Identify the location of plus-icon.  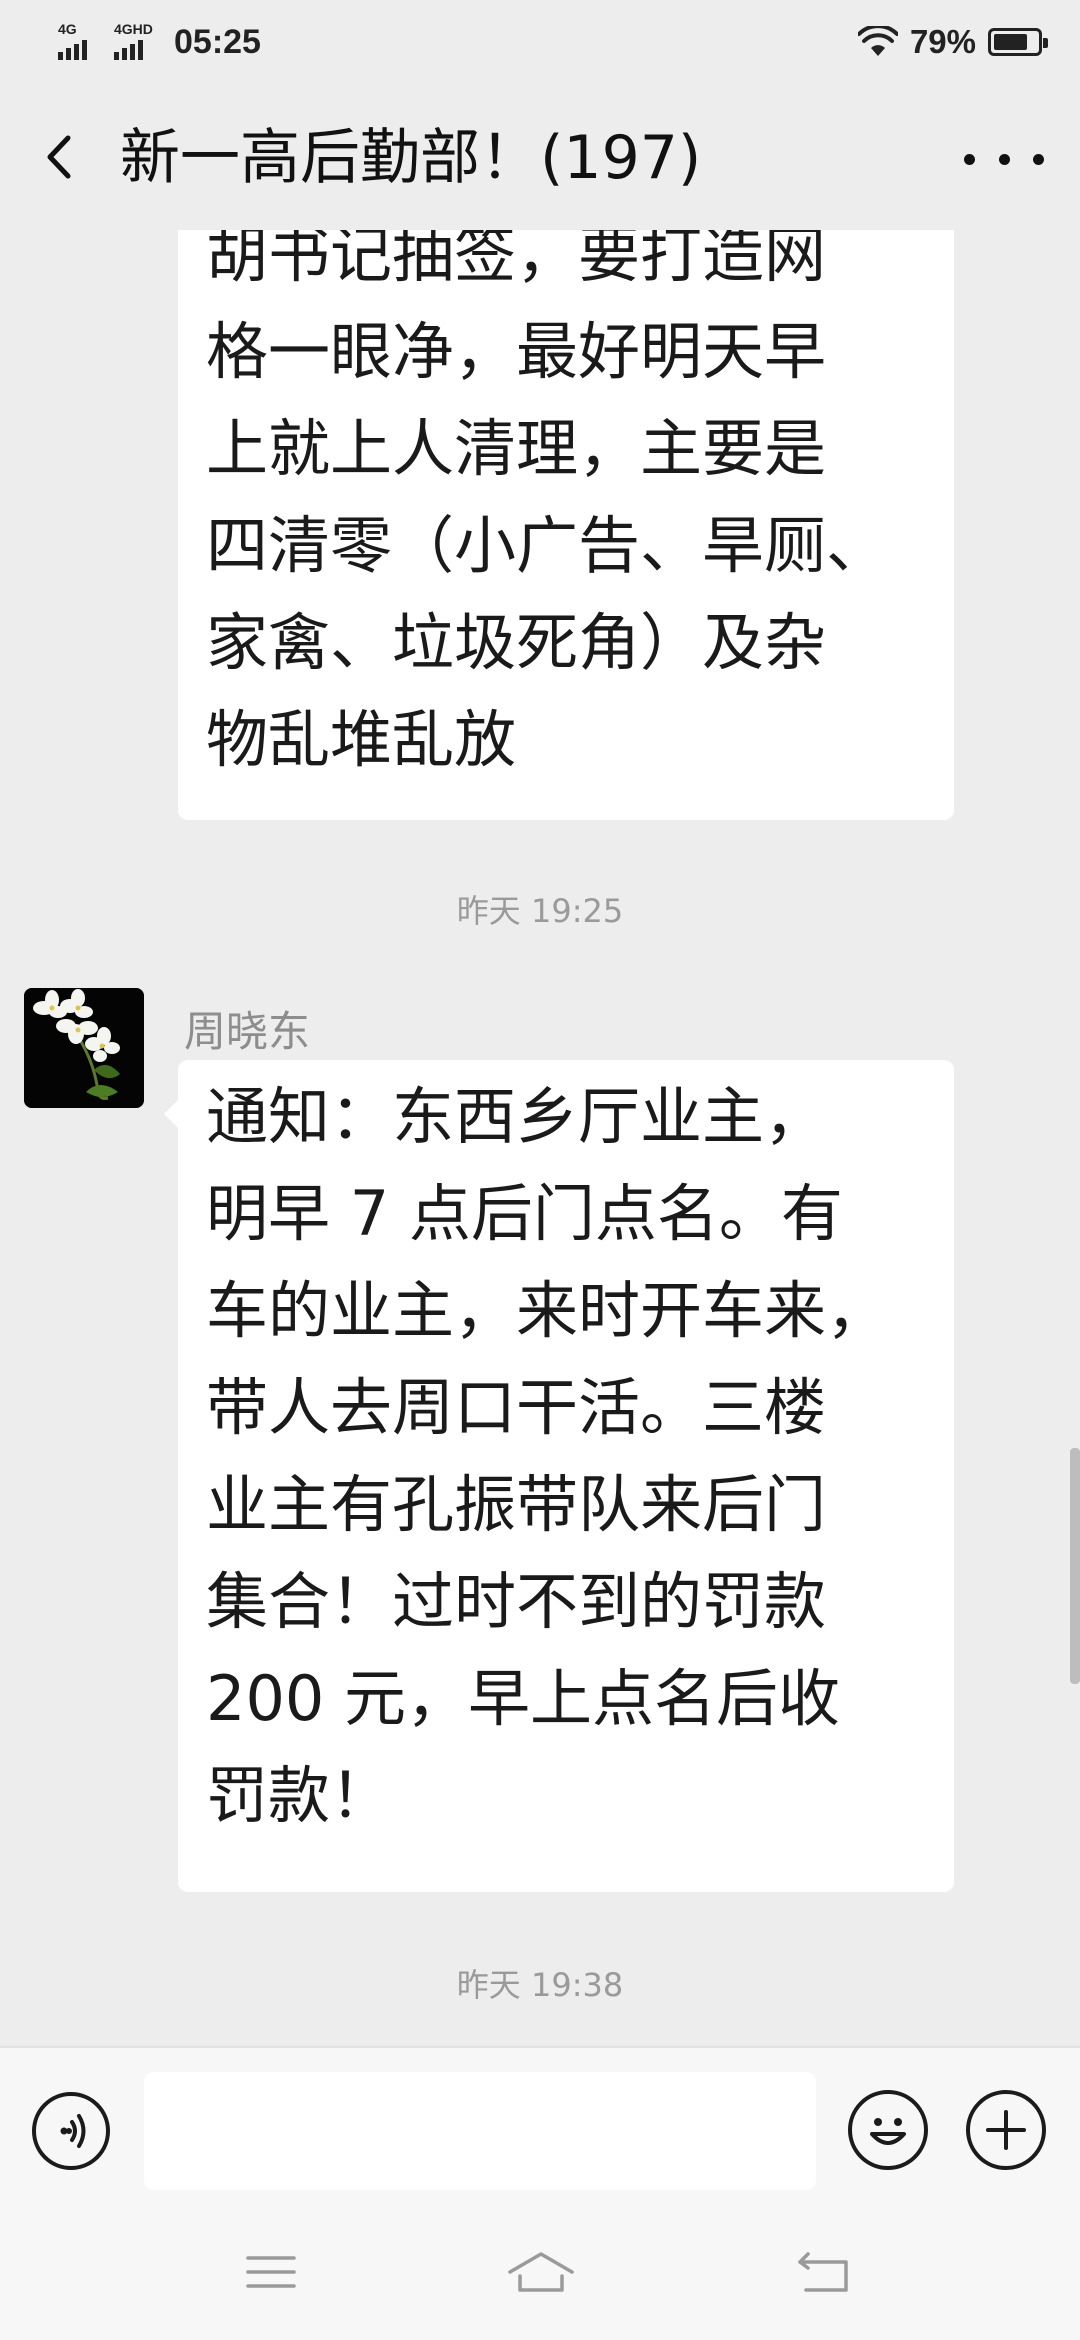
(1006, 2130).